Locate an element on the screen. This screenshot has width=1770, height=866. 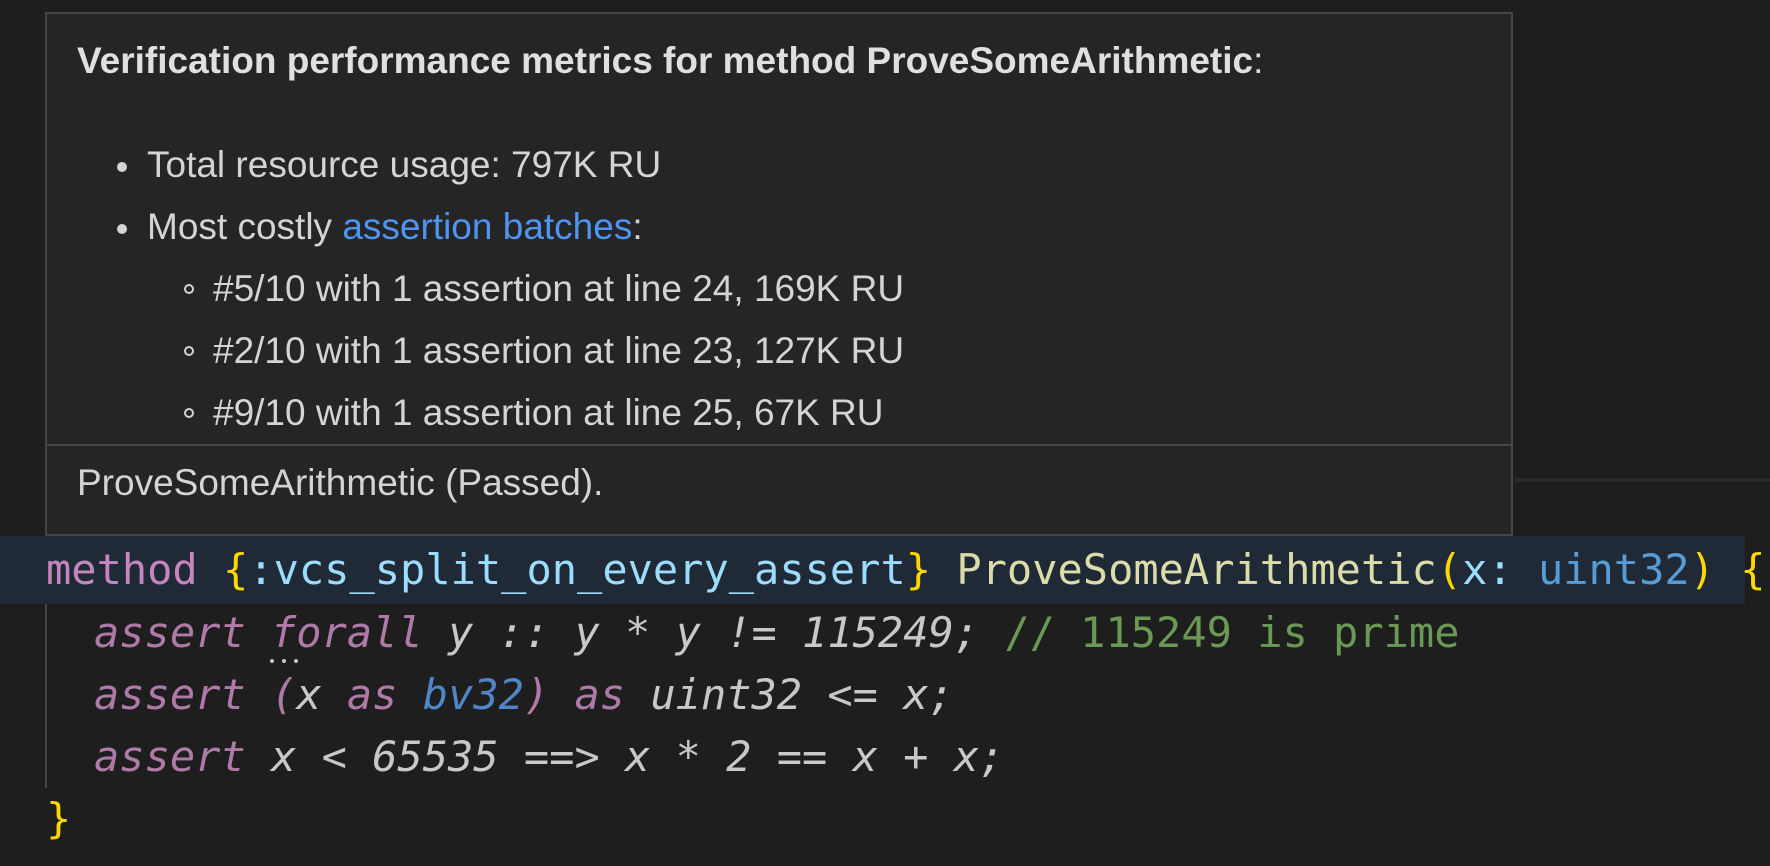
body-brace-close: } is located at coordinates (59, 818).